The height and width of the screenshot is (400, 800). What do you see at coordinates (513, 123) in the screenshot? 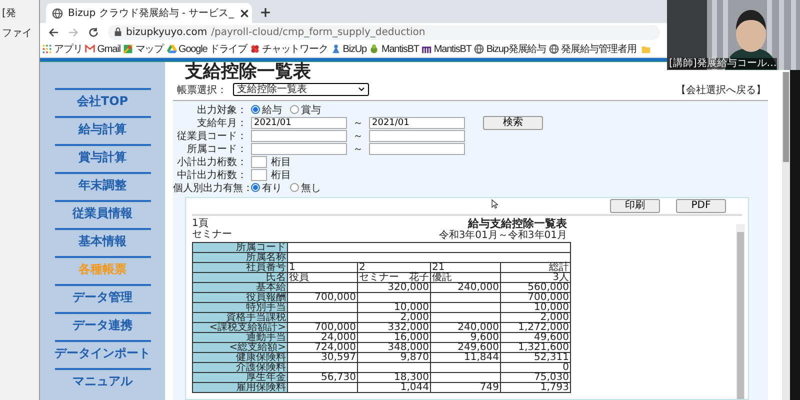
I see `search-button: 検索` at bounding box center [513, 123].